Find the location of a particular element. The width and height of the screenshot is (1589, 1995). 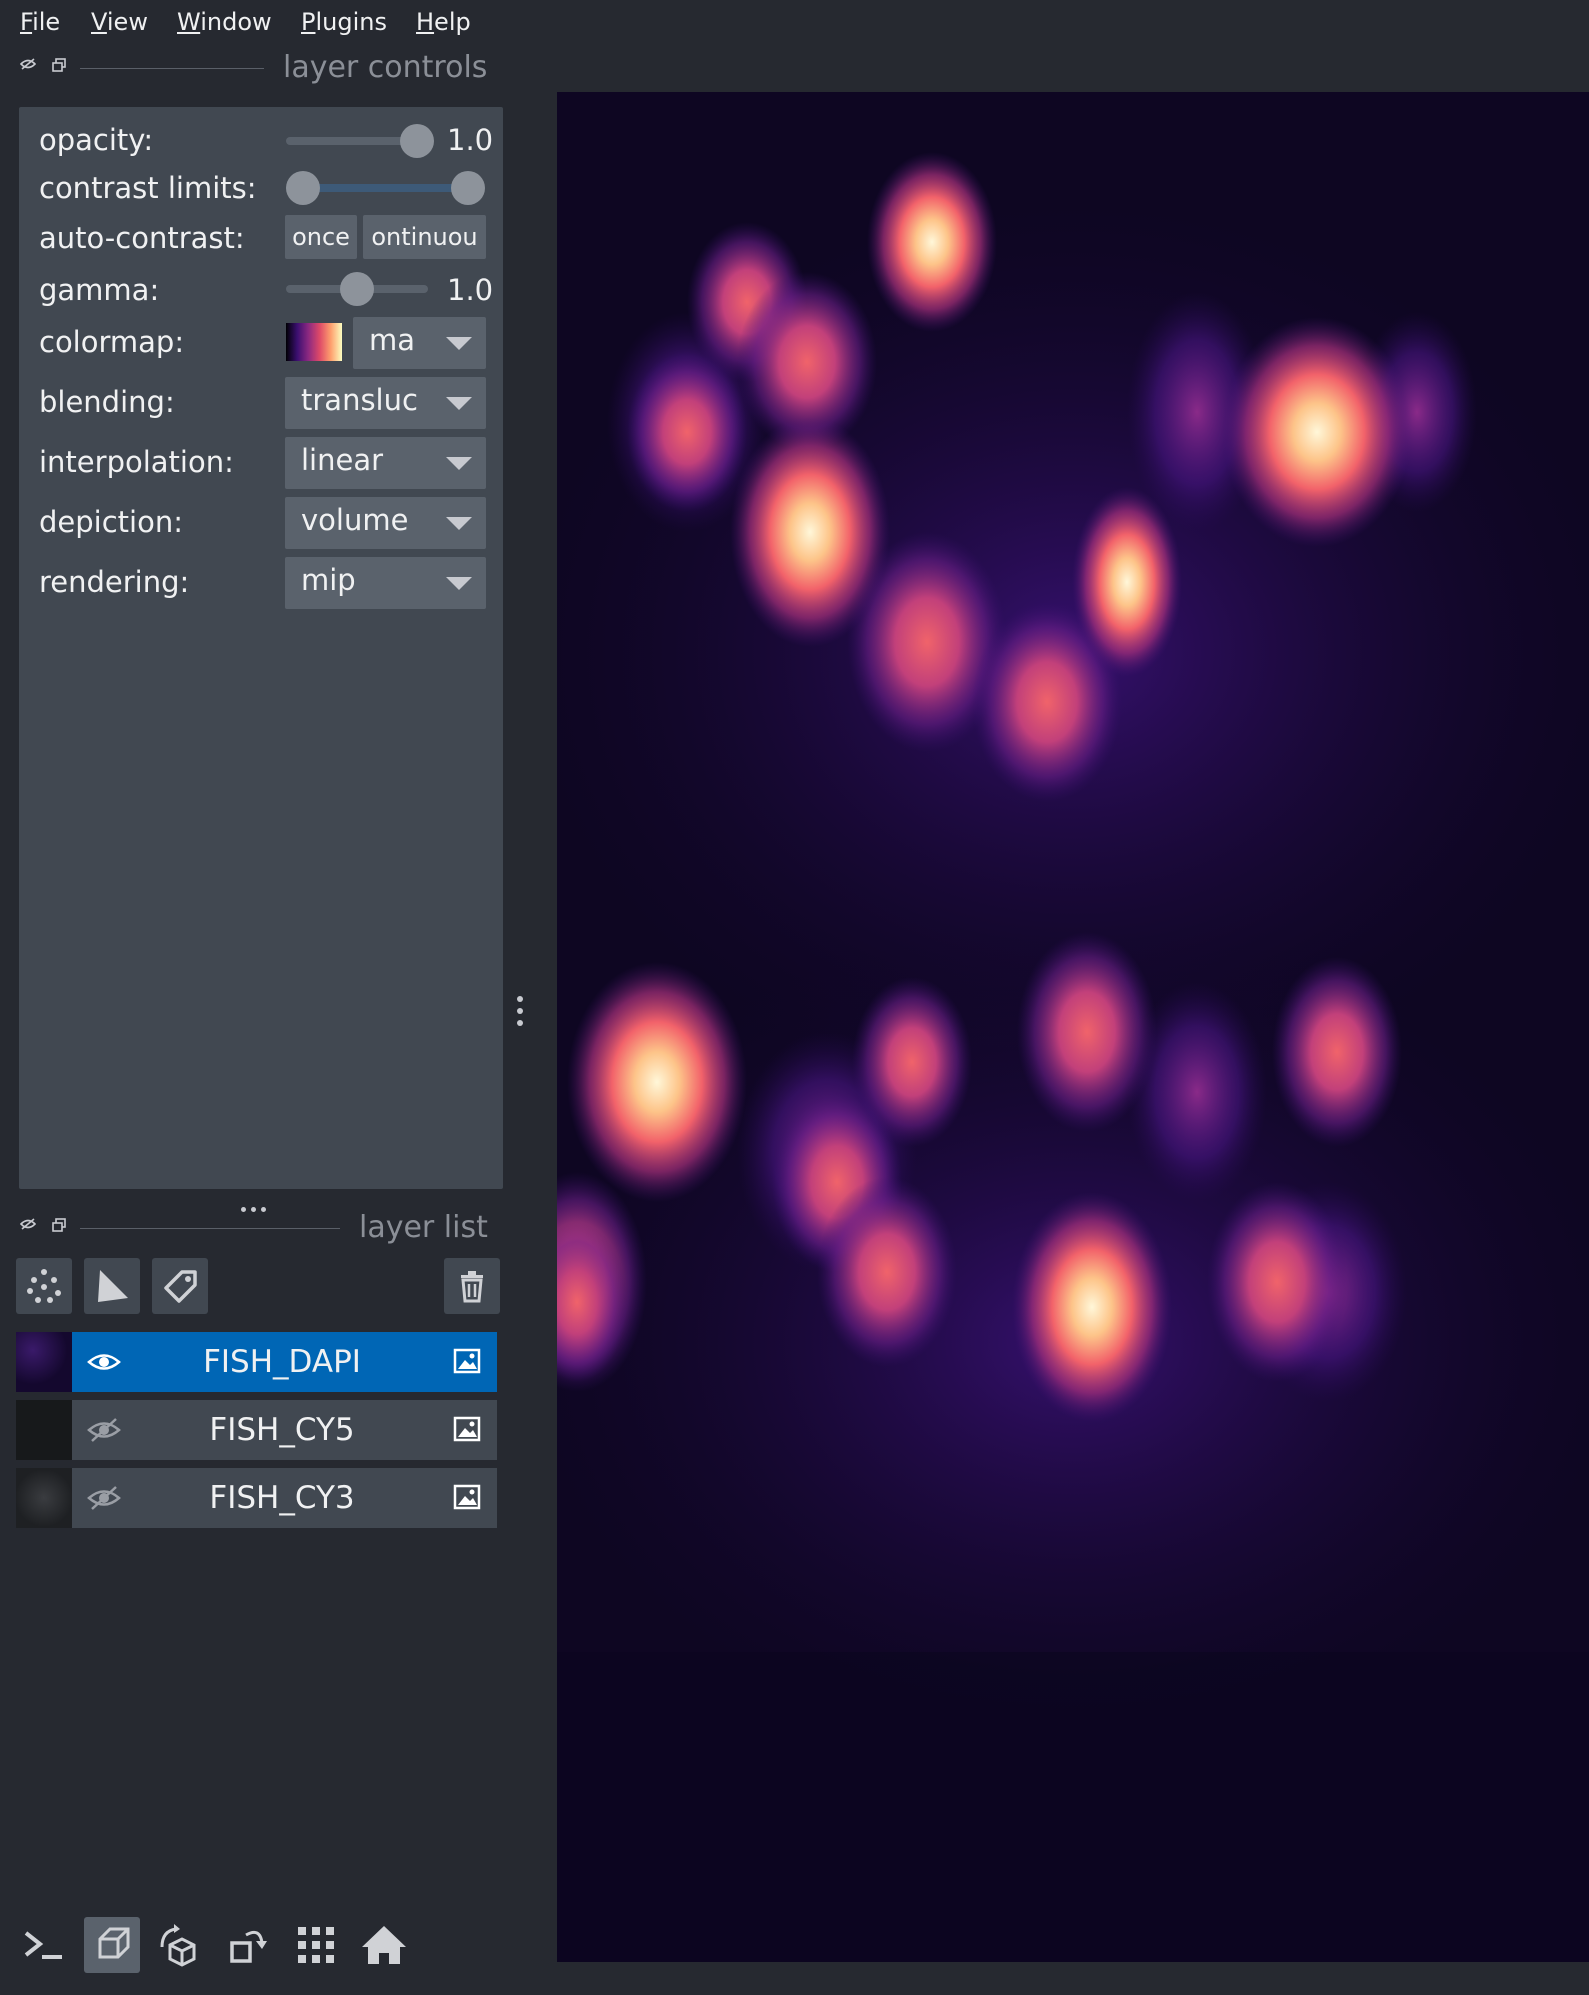

contrast-low-handle is located at coordinates (303, 188).